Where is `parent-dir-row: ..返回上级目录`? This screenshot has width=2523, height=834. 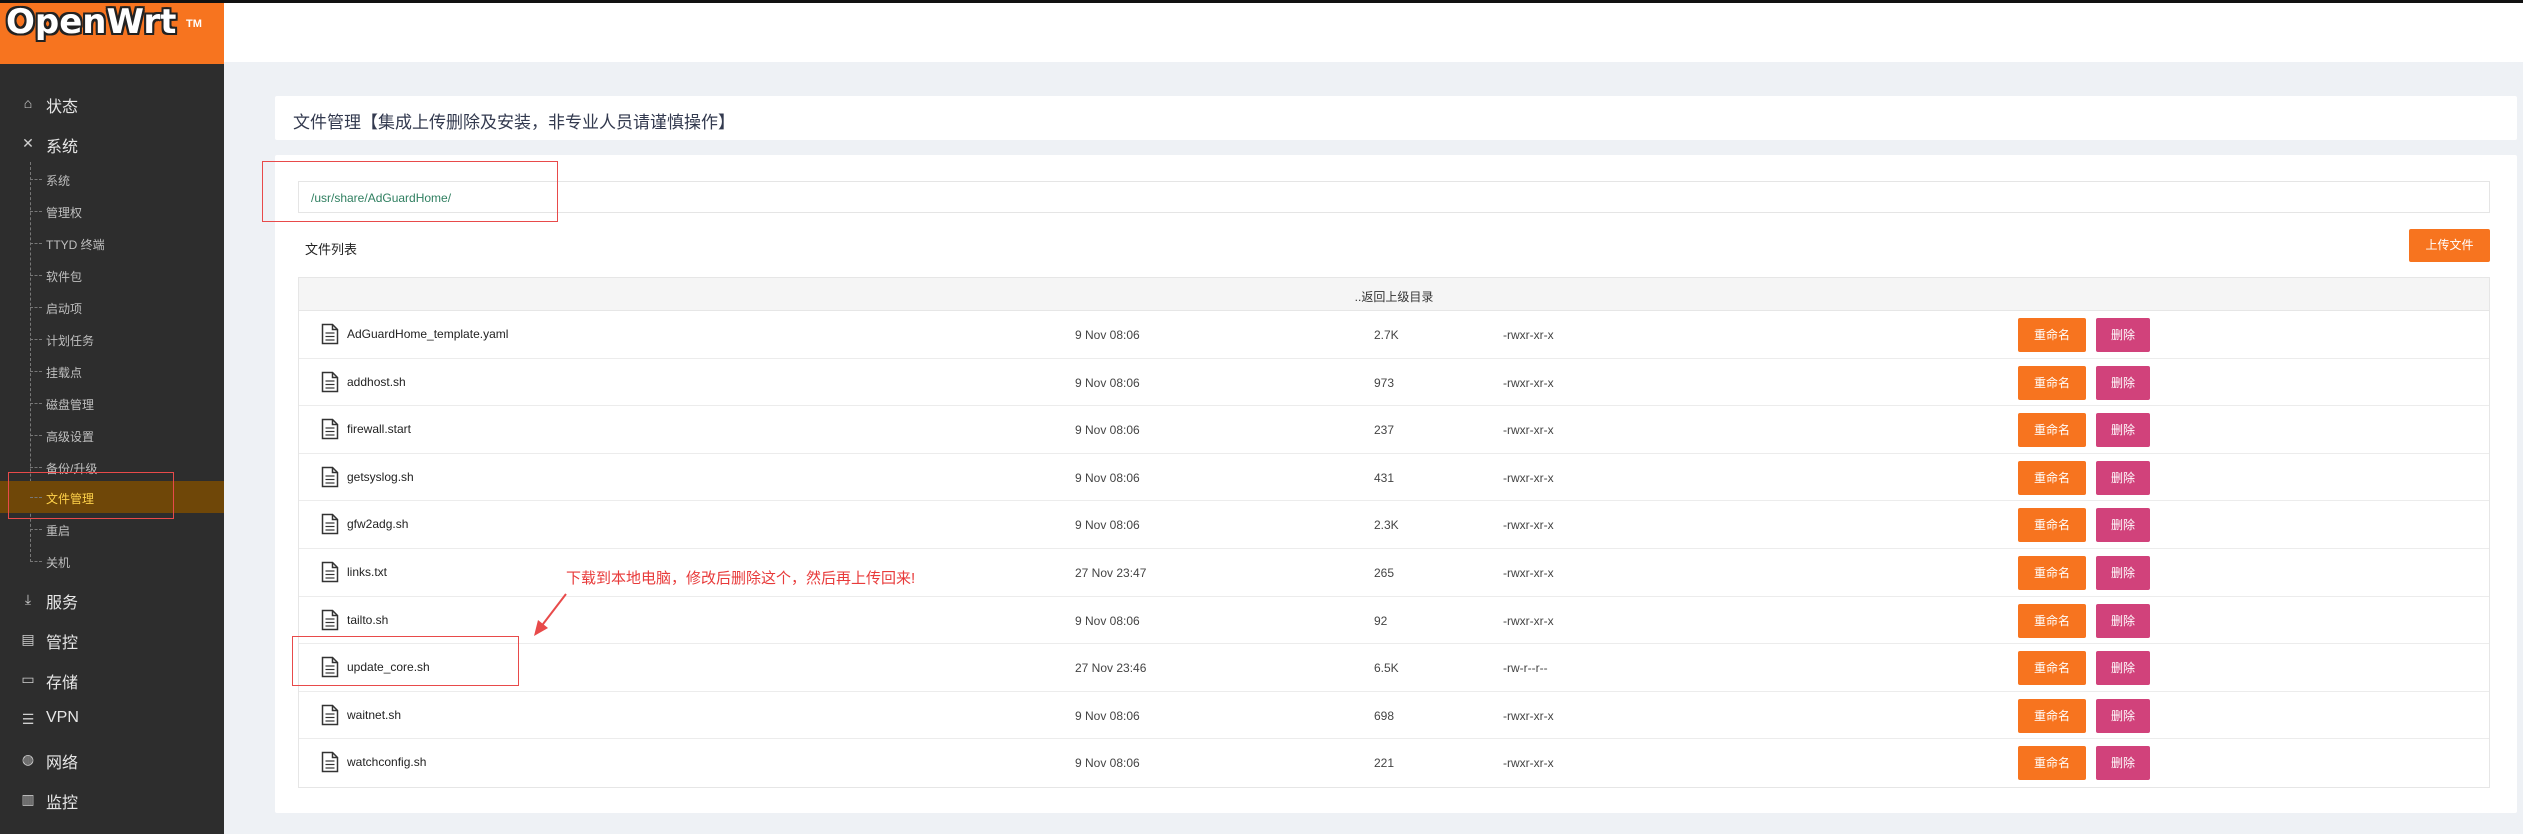 parent-dir-row: ..返回上级目录 is located at coordinates (1394, 294).